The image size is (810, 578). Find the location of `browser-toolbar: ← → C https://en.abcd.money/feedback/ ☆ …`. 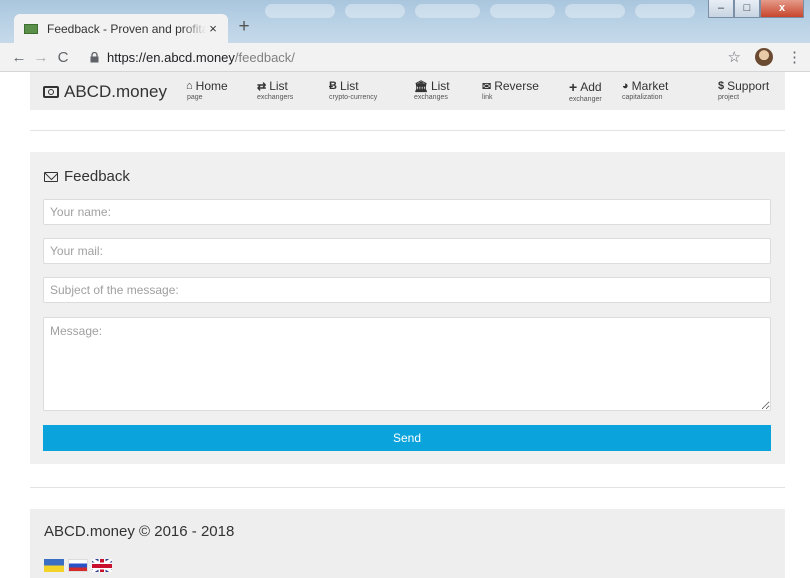

browser-toolbar: ← → C https://en.abcd.money/feedback/ ☆ … is located at coordinates (405, 57).